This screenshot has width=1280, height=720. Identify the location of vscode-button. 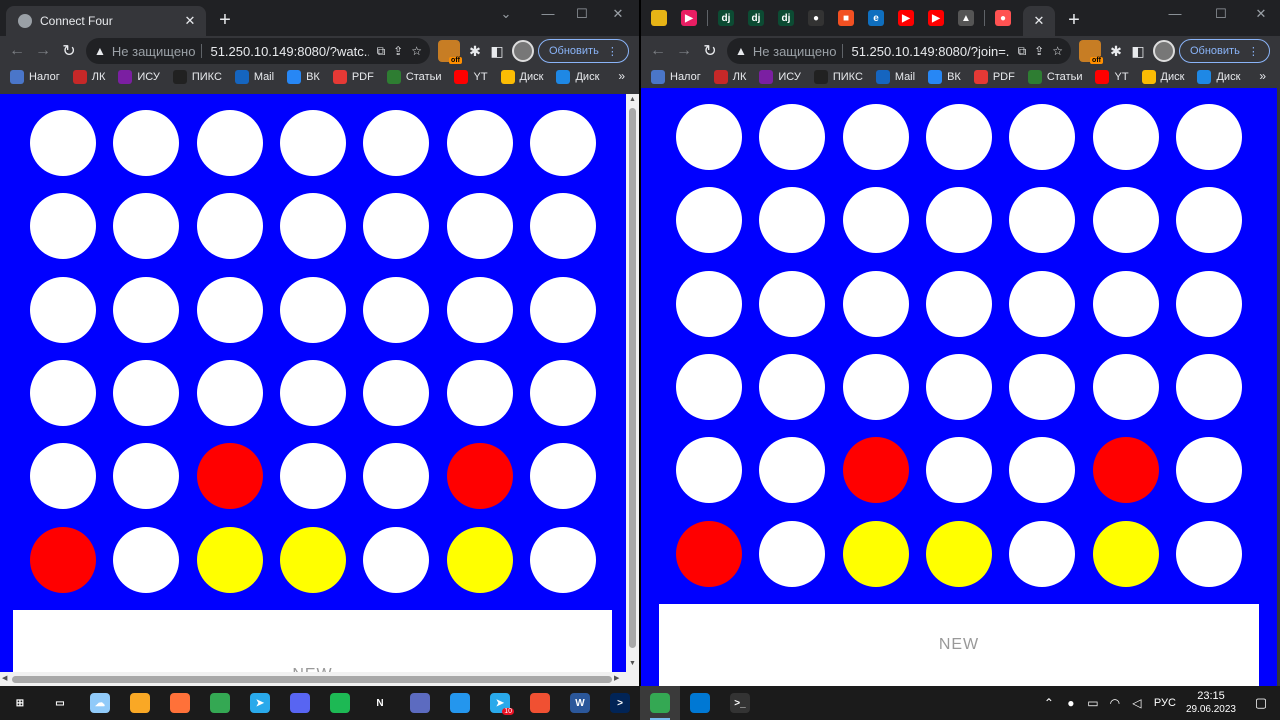
(700, 703).